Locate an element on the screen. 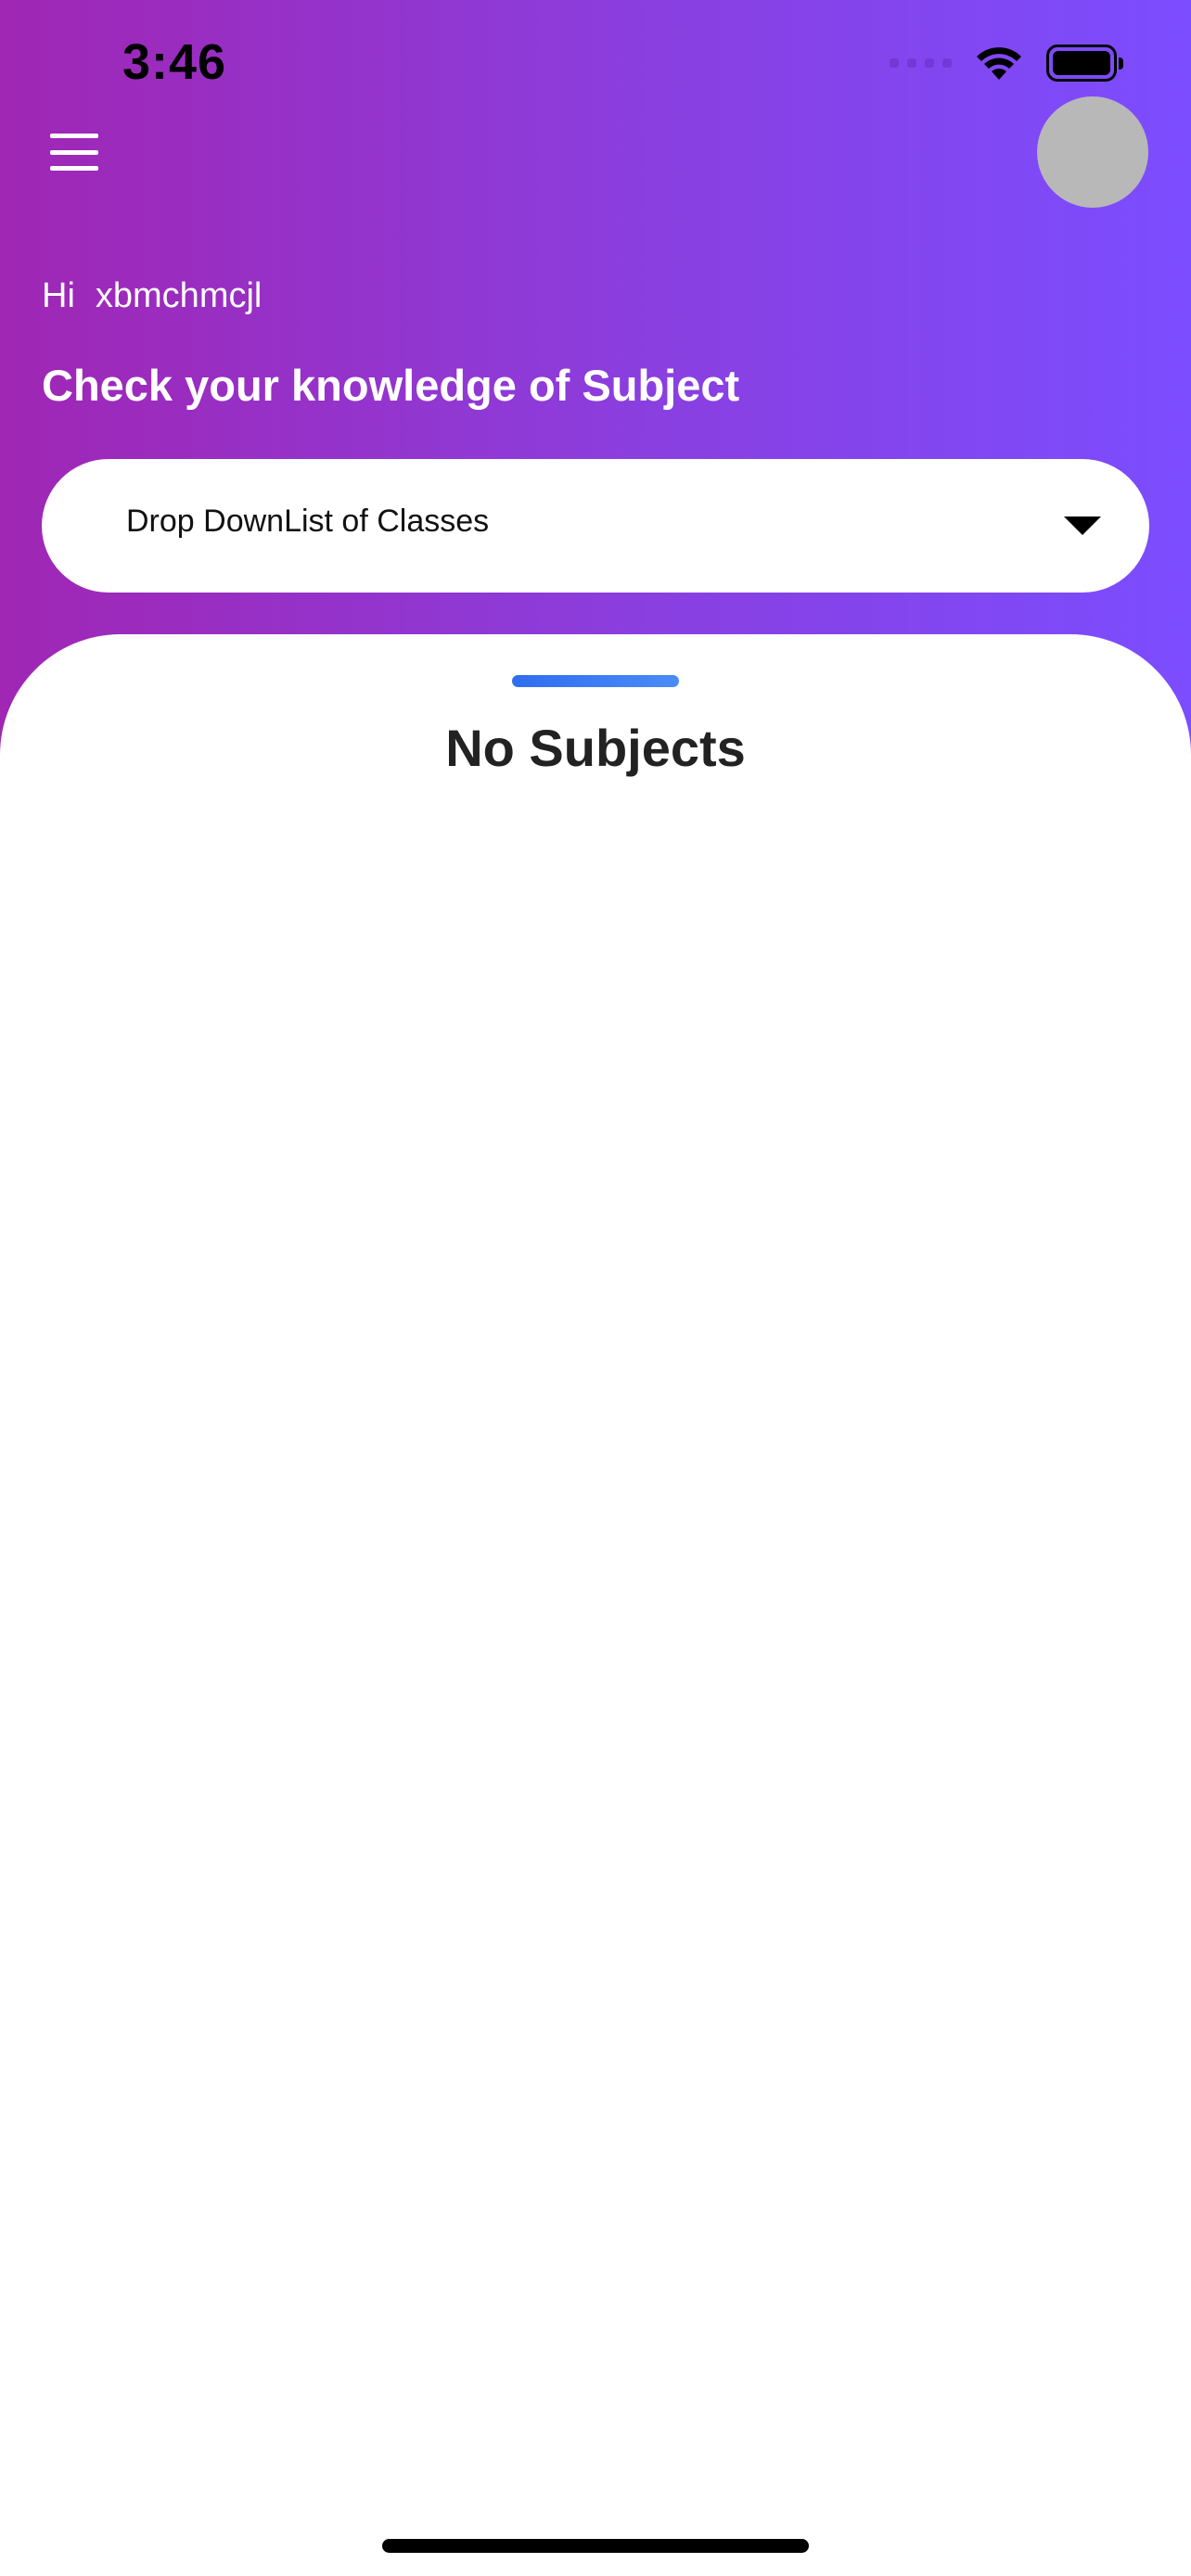  greeting-user-name: xbmchmcjl is located at coordinates (179, 296).